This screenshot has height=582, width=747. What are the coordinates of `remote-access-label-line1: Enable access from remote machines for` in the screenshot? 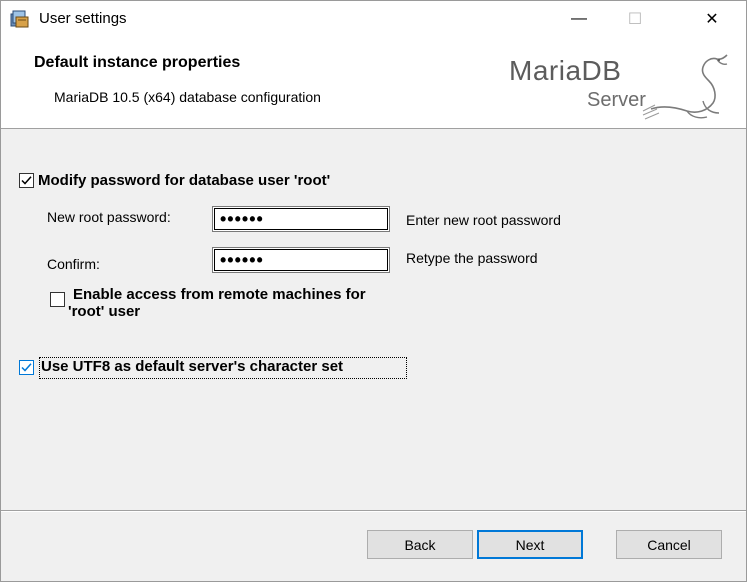 It's located at (219, 295).